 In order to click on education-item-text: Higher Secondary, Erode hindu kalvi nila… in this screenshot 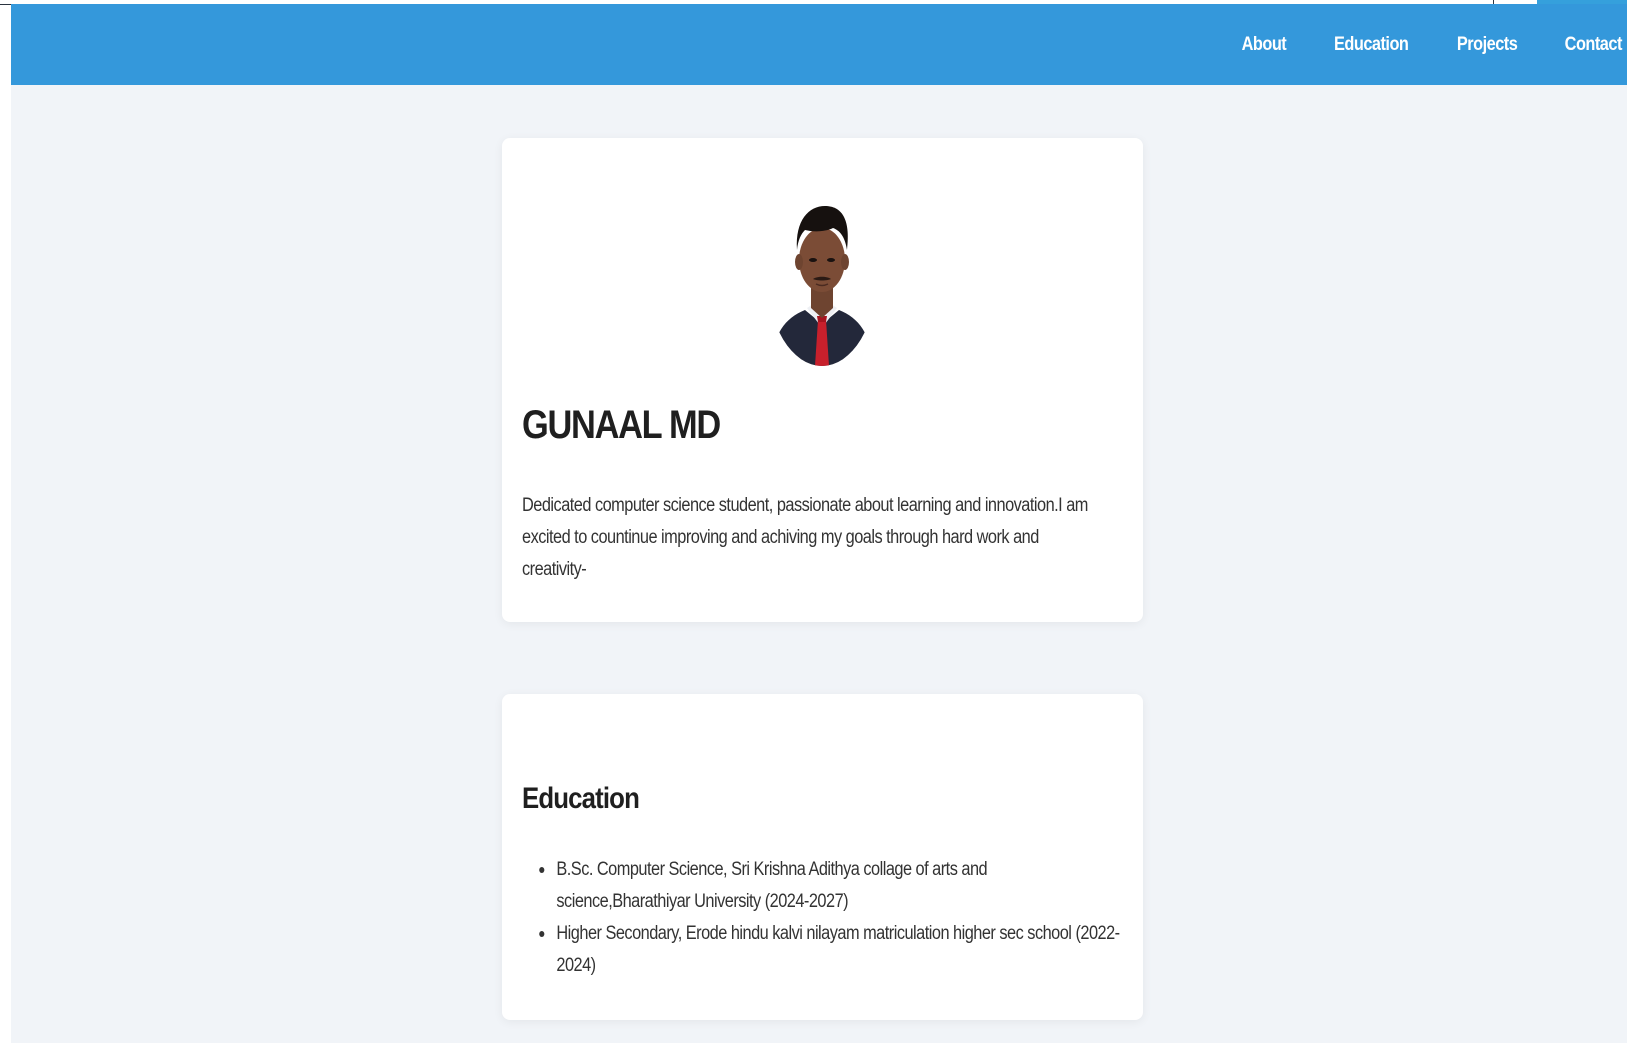, I will do `click(838, 949)`.